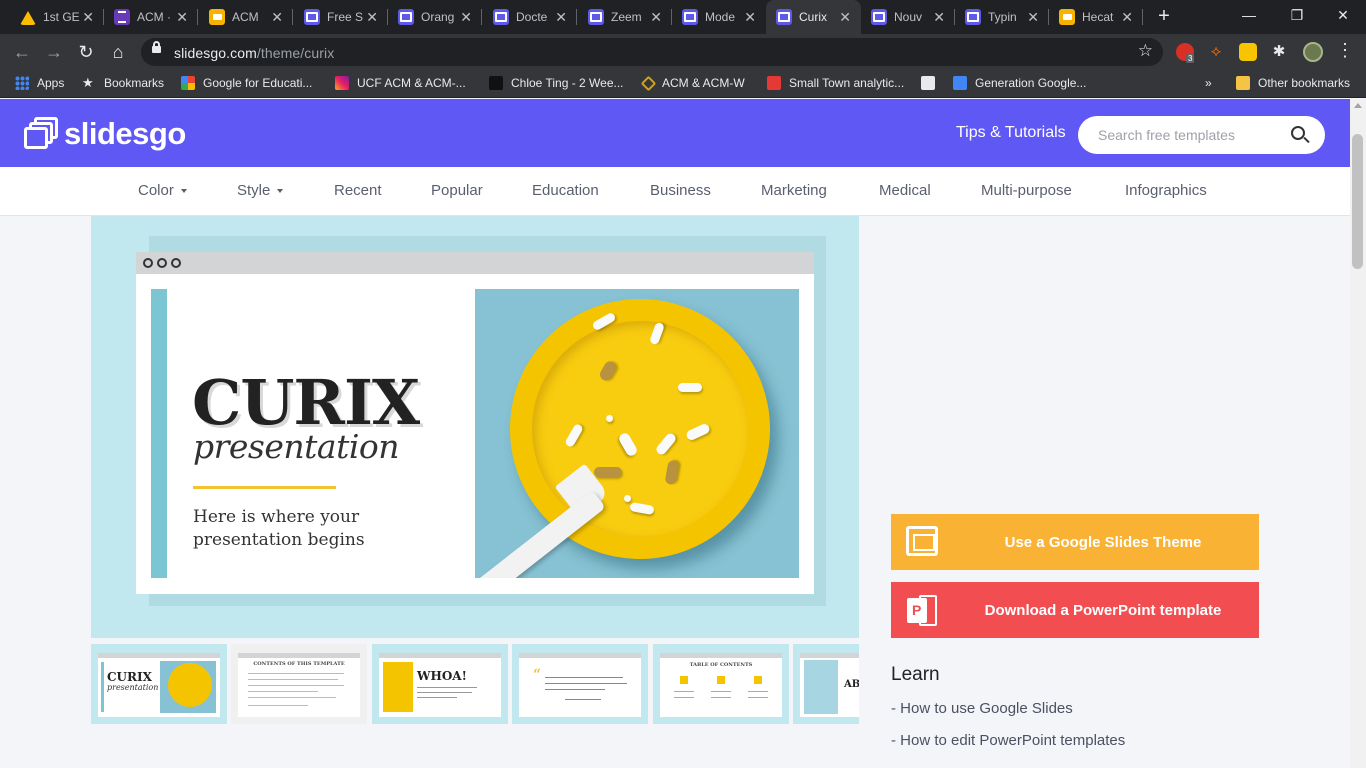 The height and width of the screenshot is (768, 1366). I want to click on extensions-puzzle-icon: ✱, so click(1279, 52).